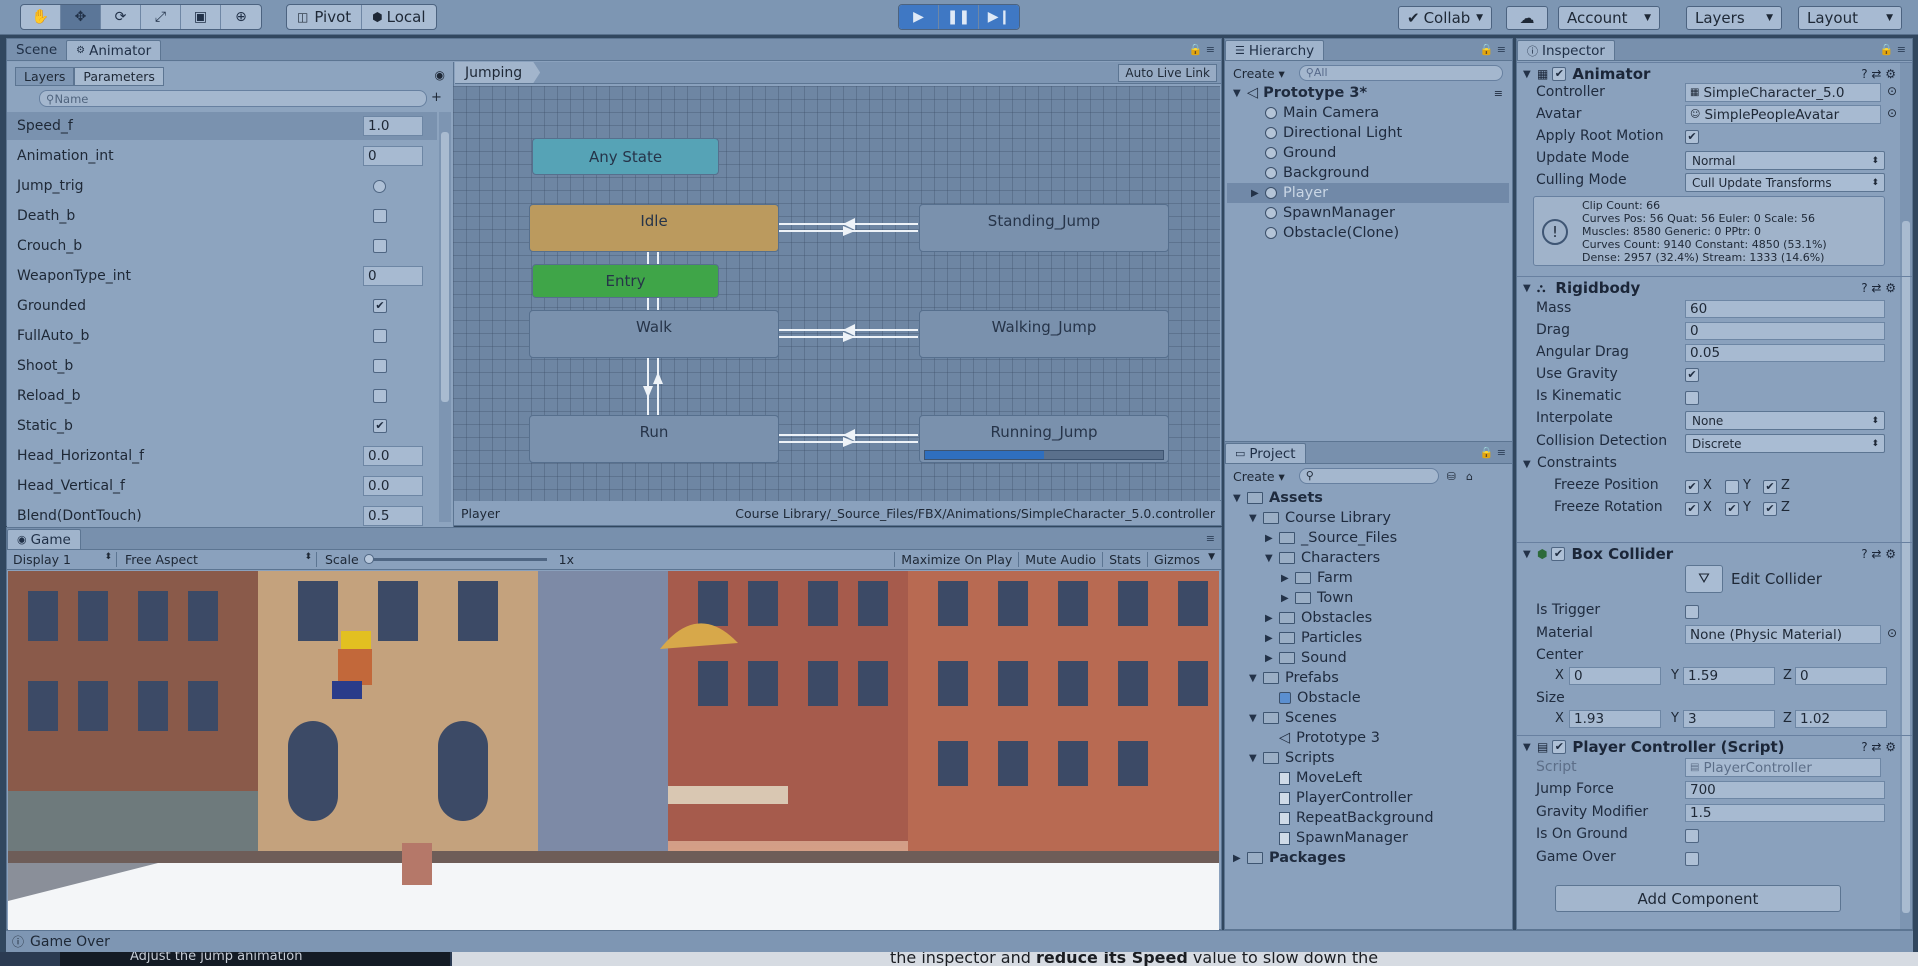 The height and width of the screenshot is (966, 1918). Describe the element at coordinates (1692, 398) in the screenshot. I see `is-kinematic-checkbox` at that location.